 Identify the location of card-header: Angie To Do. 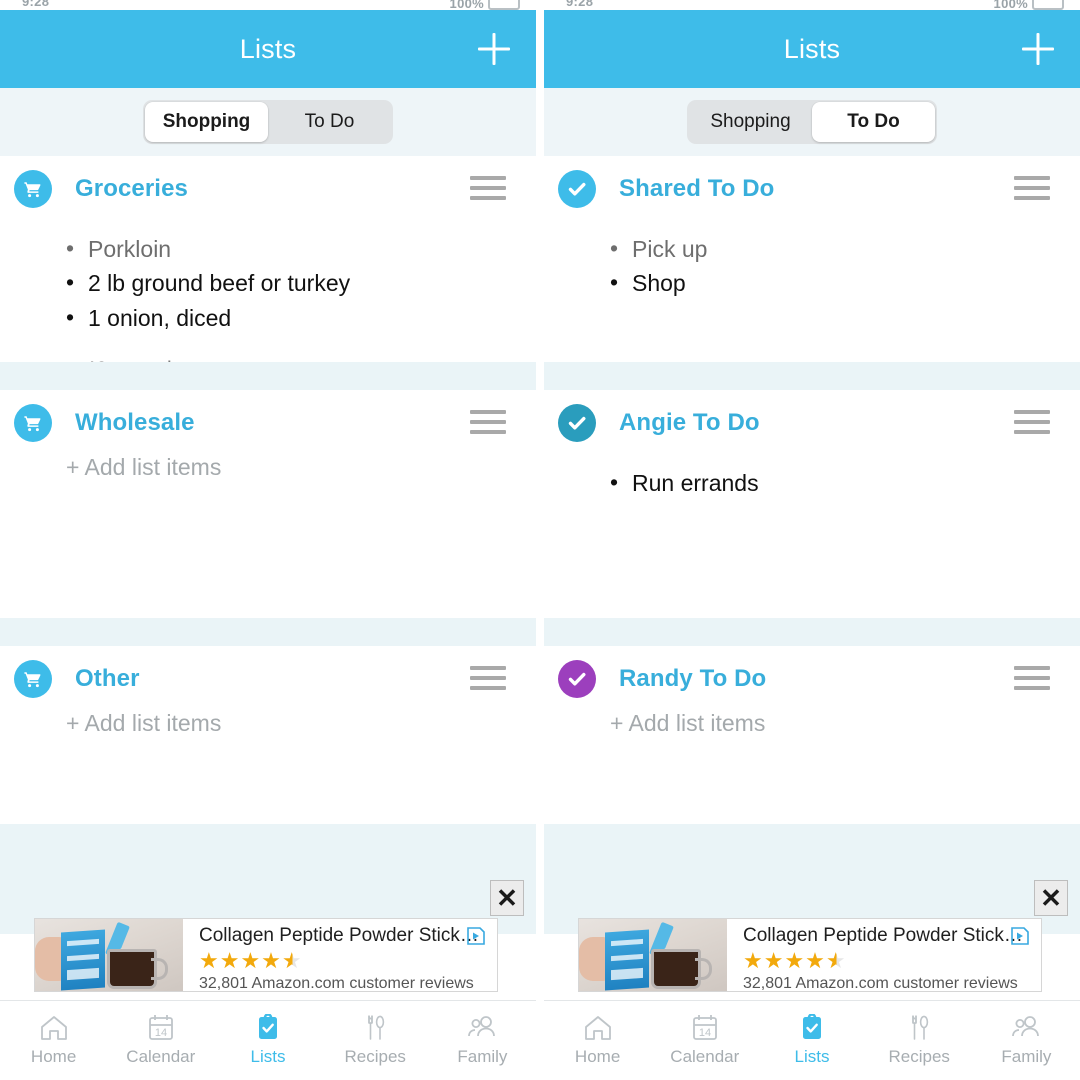
(812, 416).